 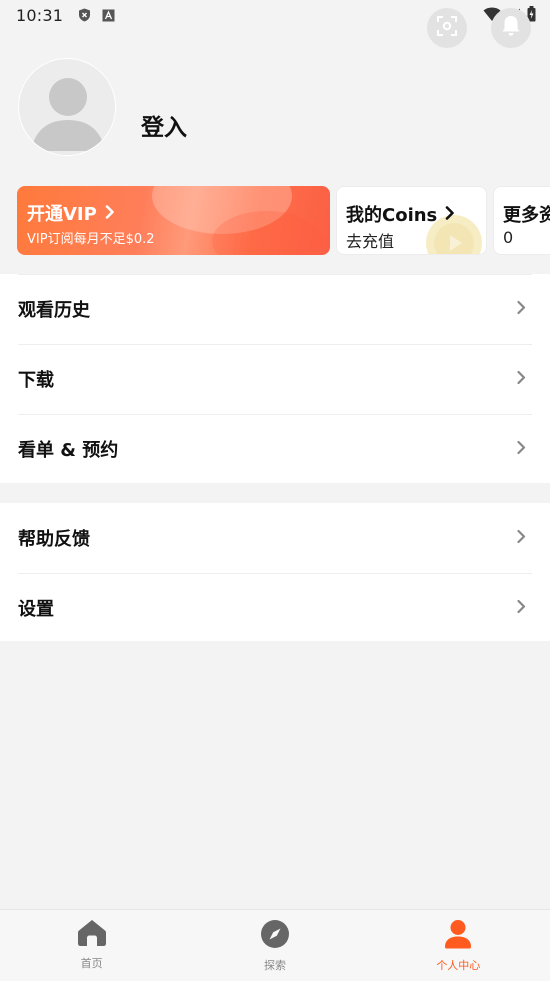 I want to click on bottom-tab-bar: 首页 探索 个人中心, so click(x=275, y=945).